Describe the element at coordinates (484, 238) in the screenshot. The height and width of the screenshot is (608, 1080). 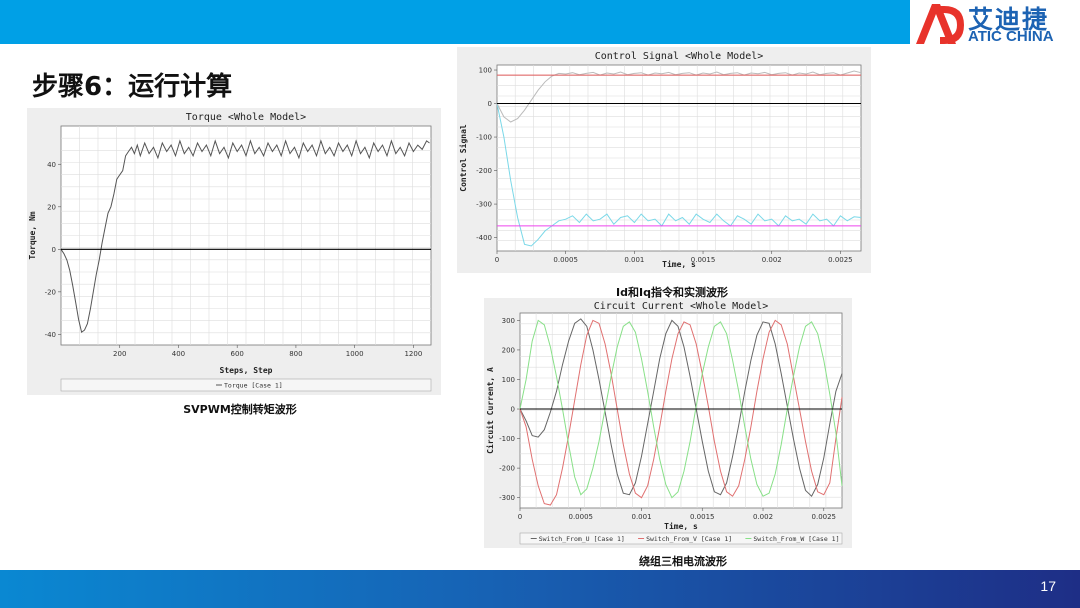
I see `y-tick-label: -400` at that location.